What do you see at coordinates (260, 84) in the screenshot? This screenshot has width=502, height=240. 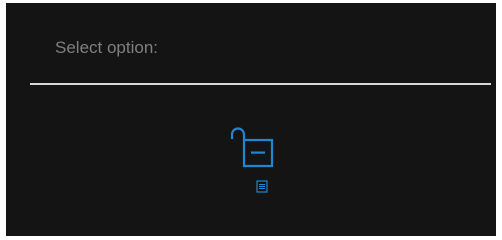 I see `title-divider` at bounding box center [260, 84].